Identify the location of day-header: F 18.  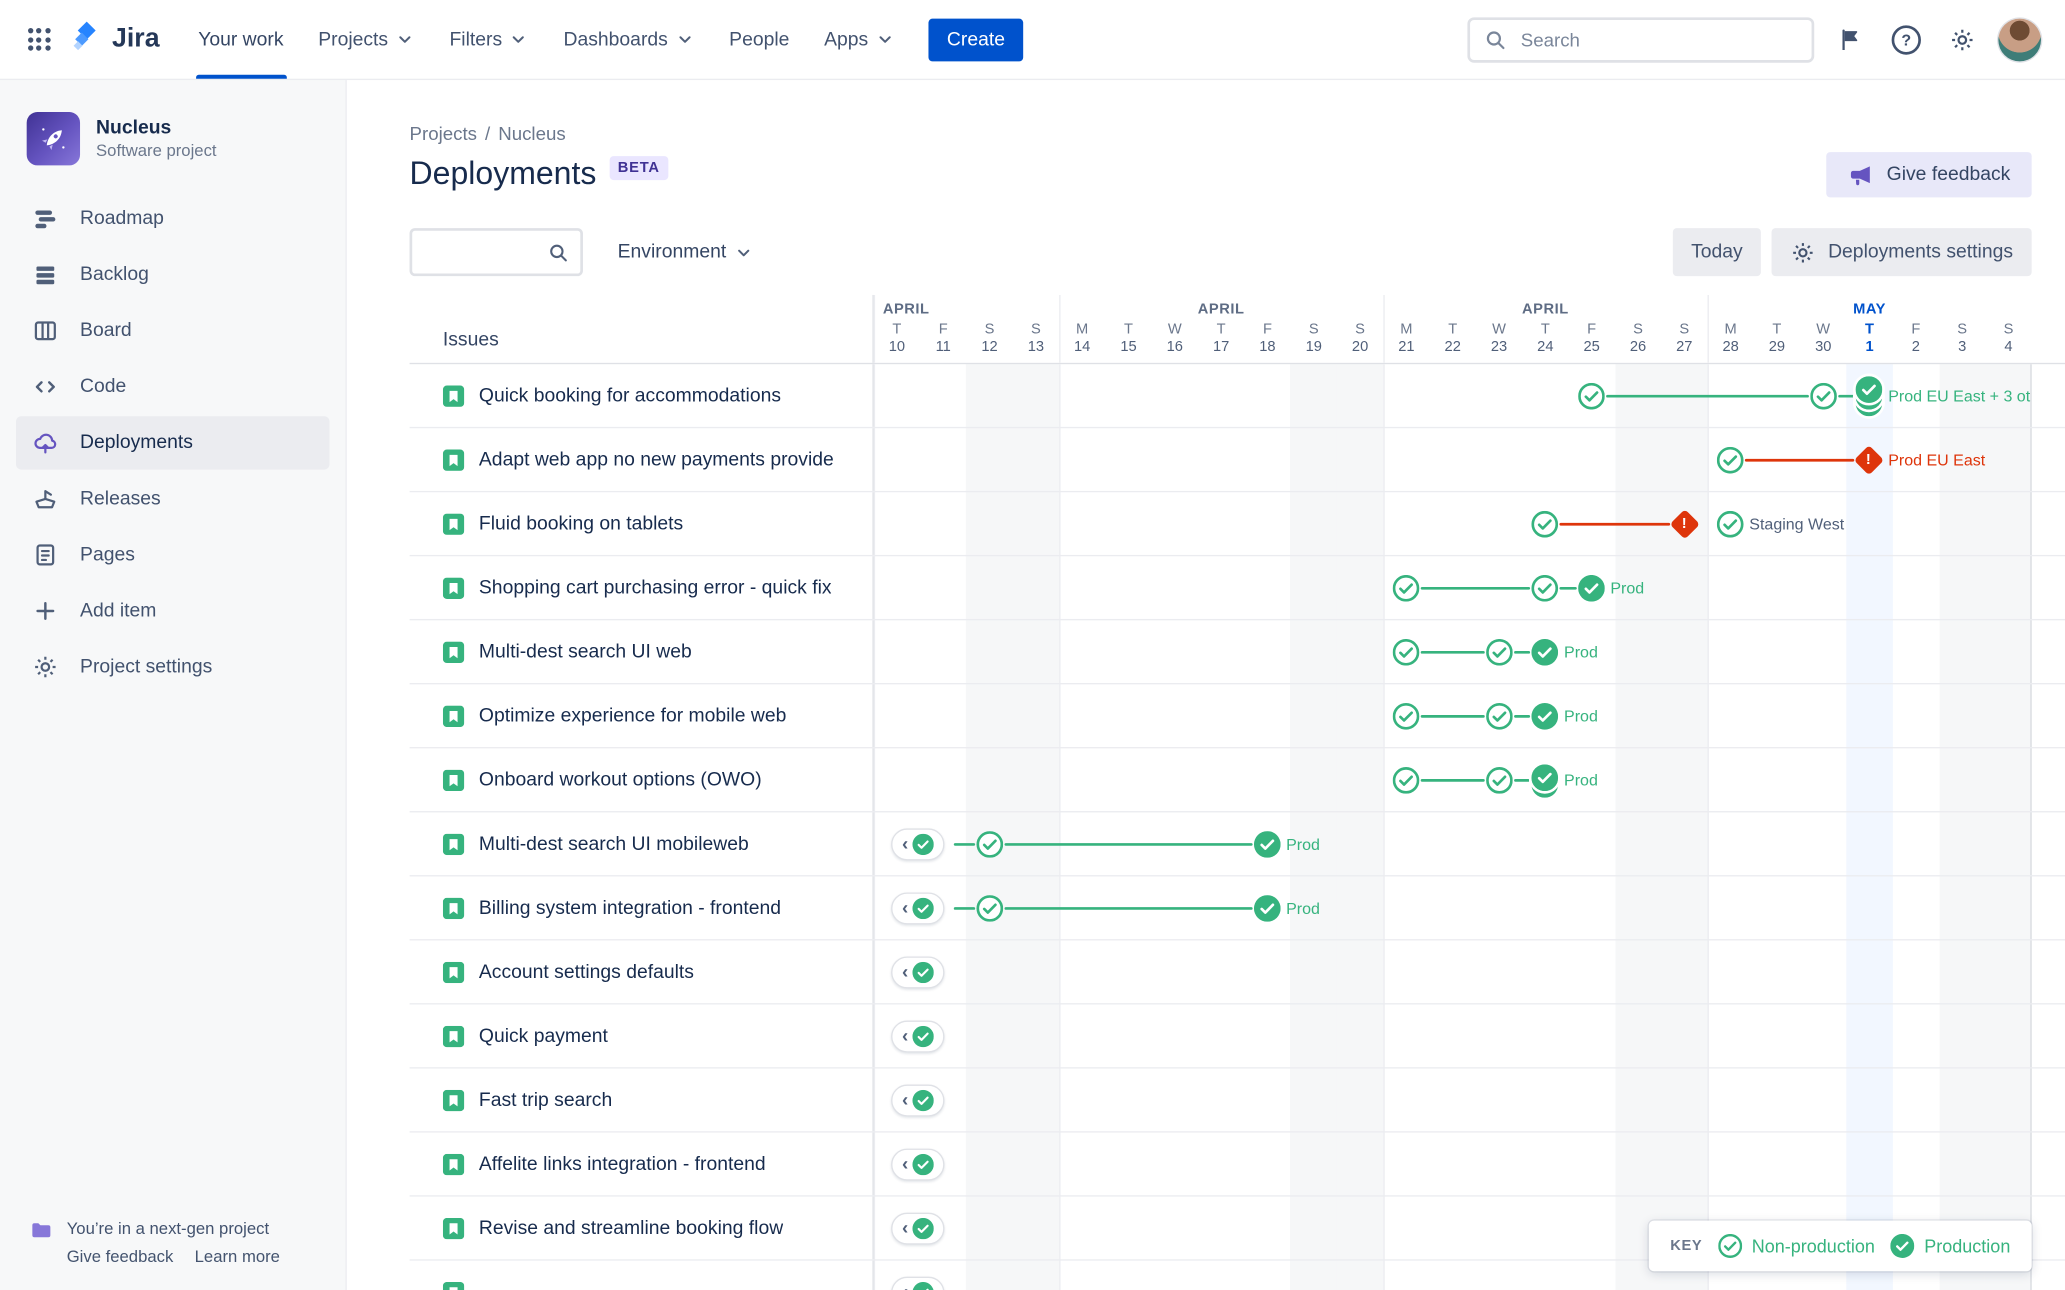
(1267, 338).